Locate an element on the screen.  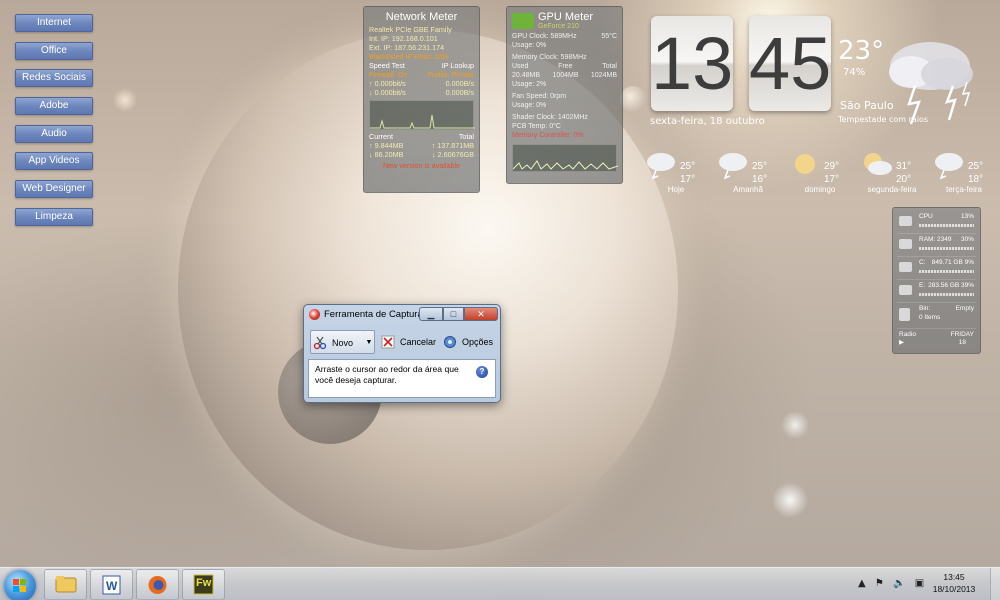
internal-ip: Int. IP: 192.168.0.101 is located at coordinates (403, 38).